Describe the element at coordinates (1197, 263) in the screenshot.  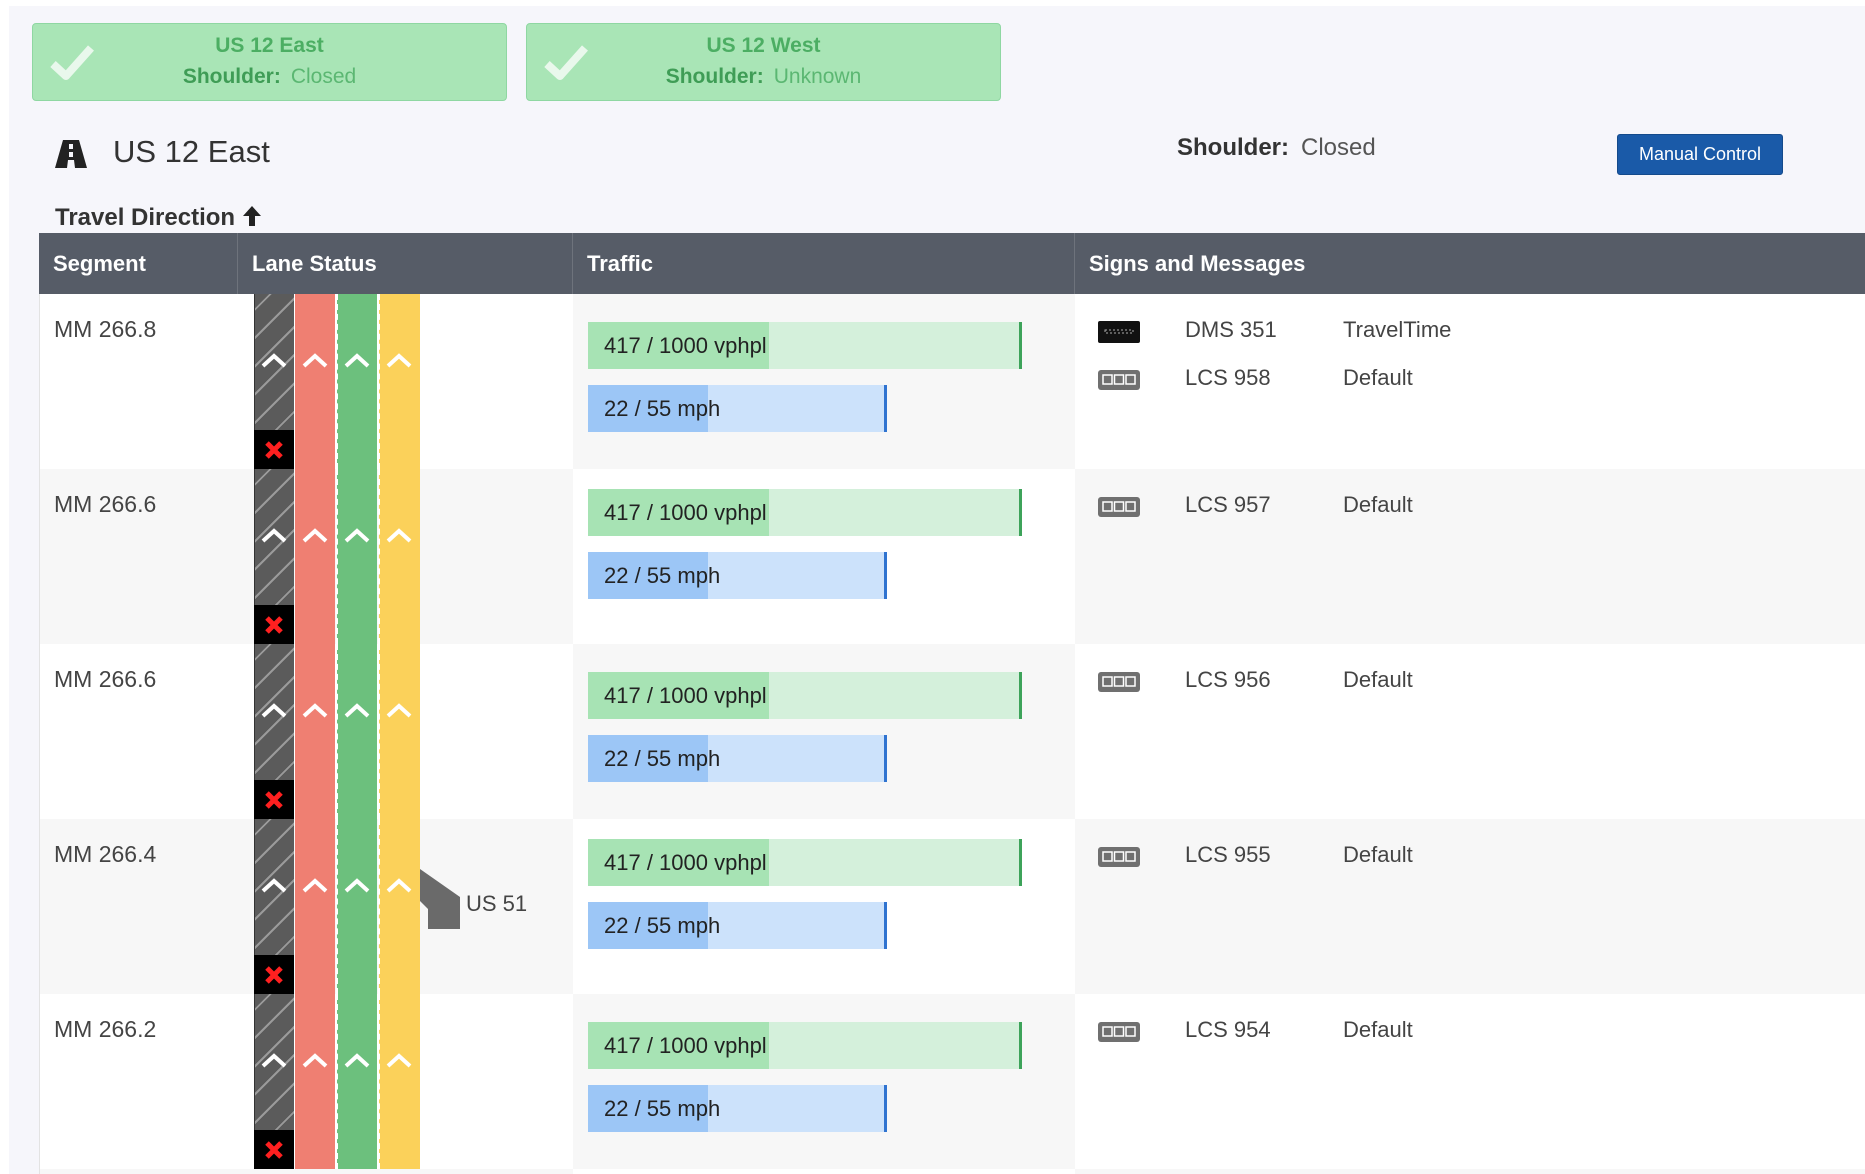
I see `column-header-signs: Signs and Messages` at that location.